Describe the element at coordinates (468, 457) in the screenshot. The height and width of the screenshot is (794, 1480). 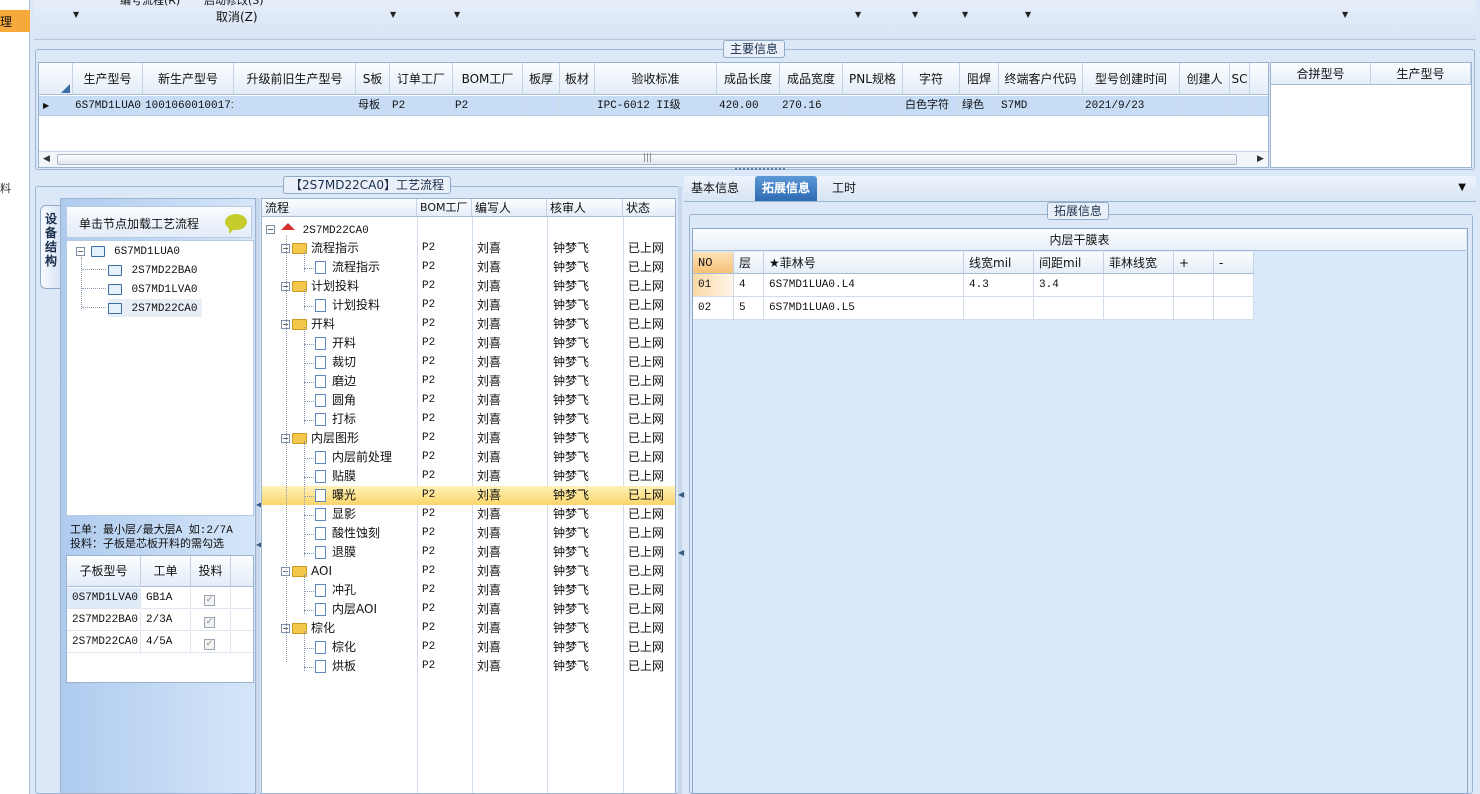
I see `process-step-row: 内层前处理 P2 刘喜 钟梦飞 已上网` at that location.